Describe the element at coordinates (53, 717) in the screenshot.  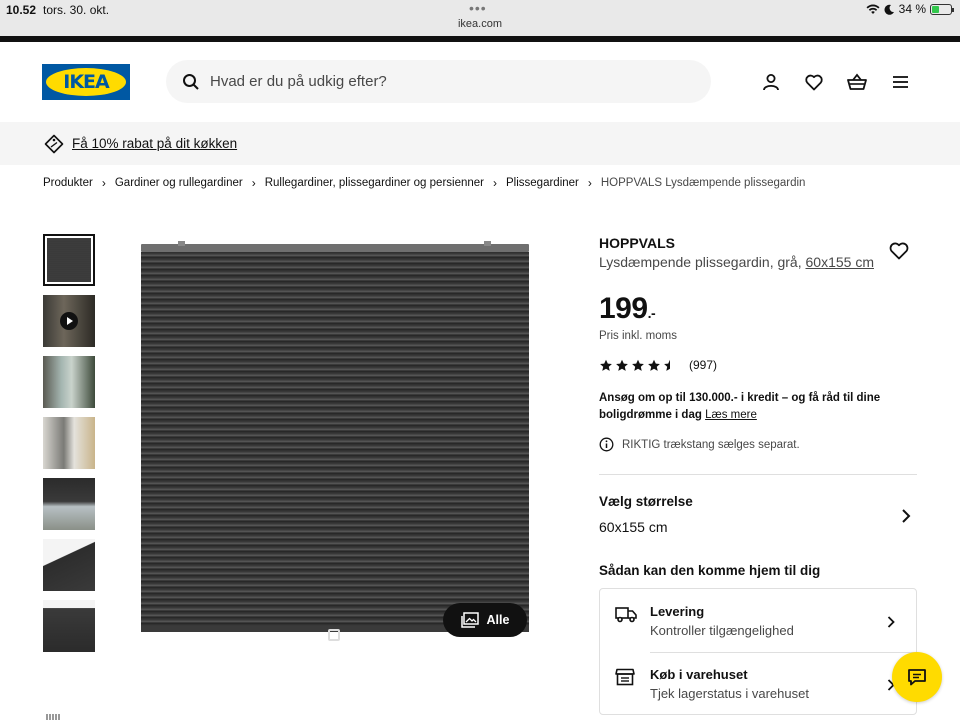
I see `barcode-icon` at that location.